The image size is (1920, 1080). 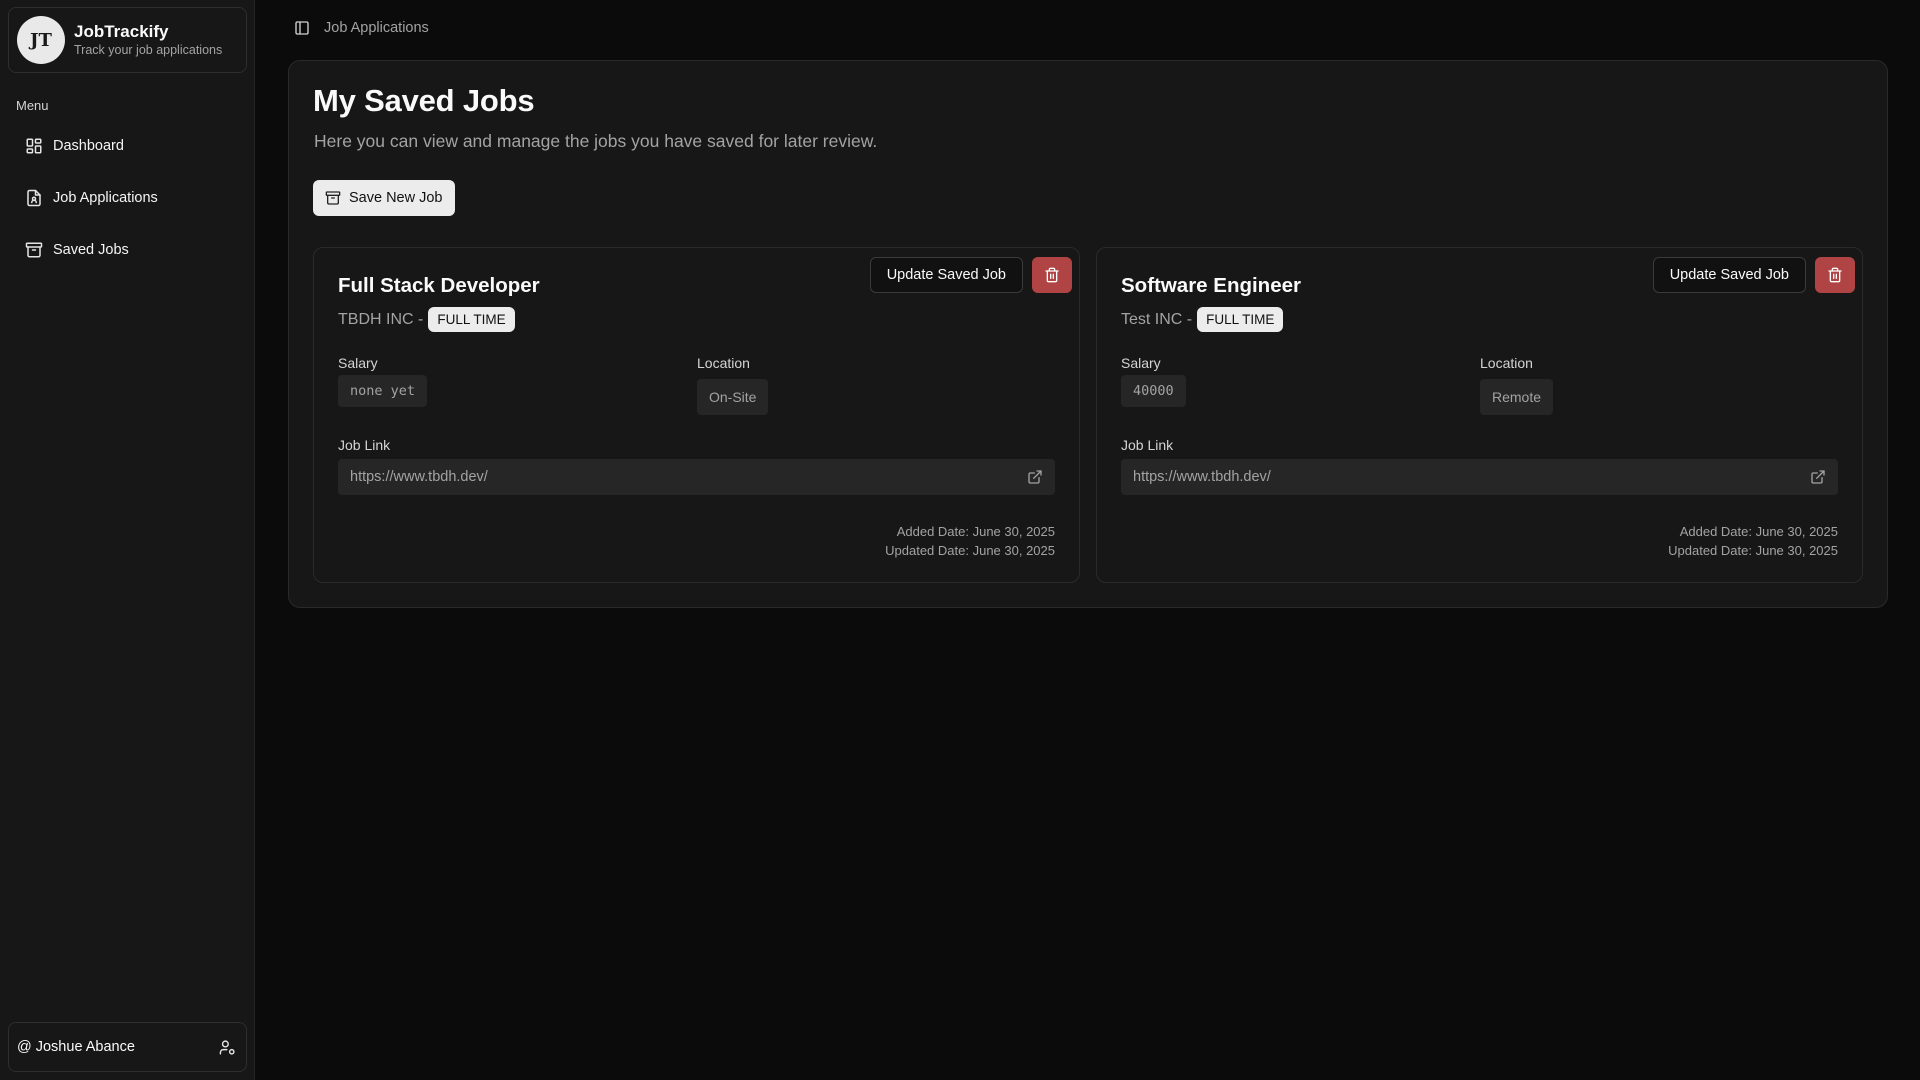 I want to click on app-subtitle: Track your job applications, so click(x=148, y=50).